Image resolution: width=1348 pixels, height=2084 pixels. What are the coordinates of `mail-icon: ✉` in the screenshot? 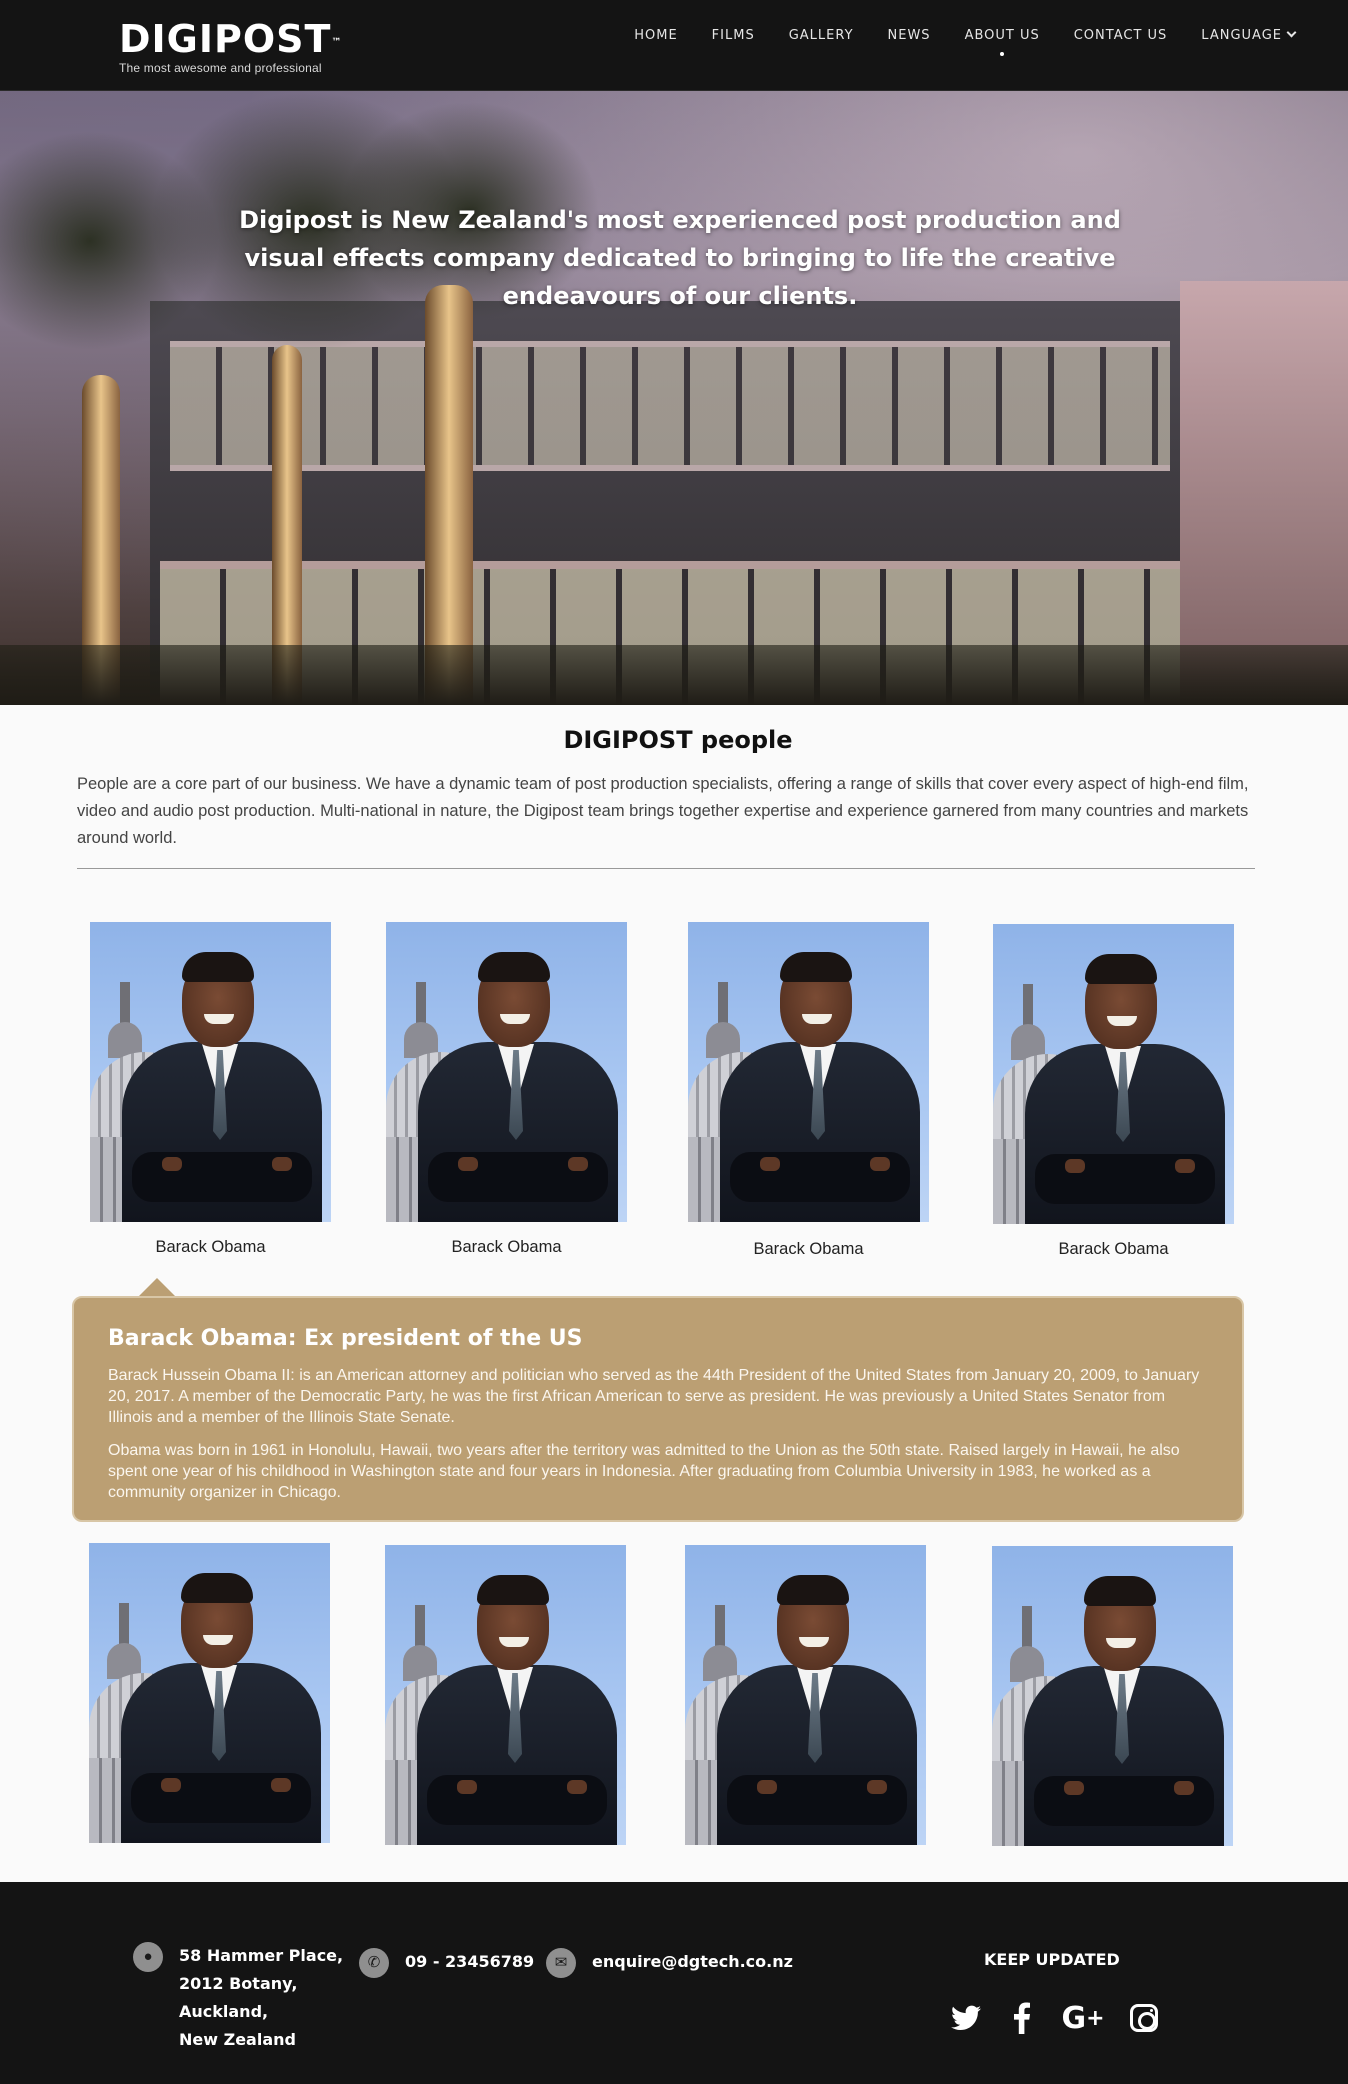 It's located at (561, 1963).